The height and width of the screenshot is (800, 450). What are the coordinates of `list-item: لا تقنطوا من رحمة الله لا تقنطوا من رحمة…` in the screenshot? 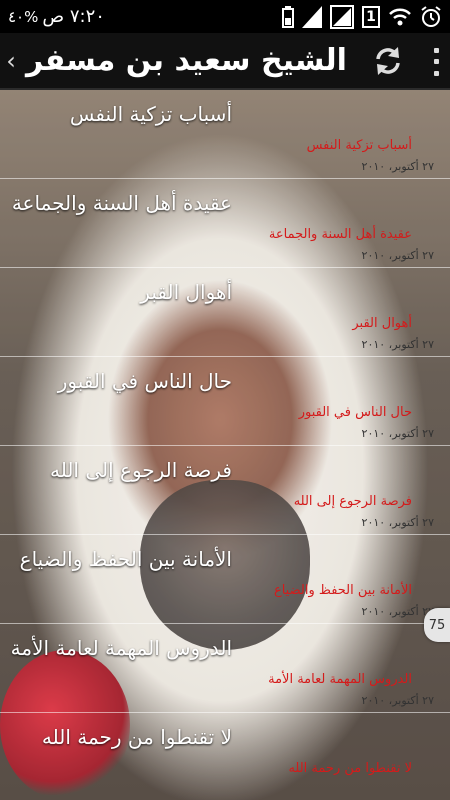 It's located at (225, 756).